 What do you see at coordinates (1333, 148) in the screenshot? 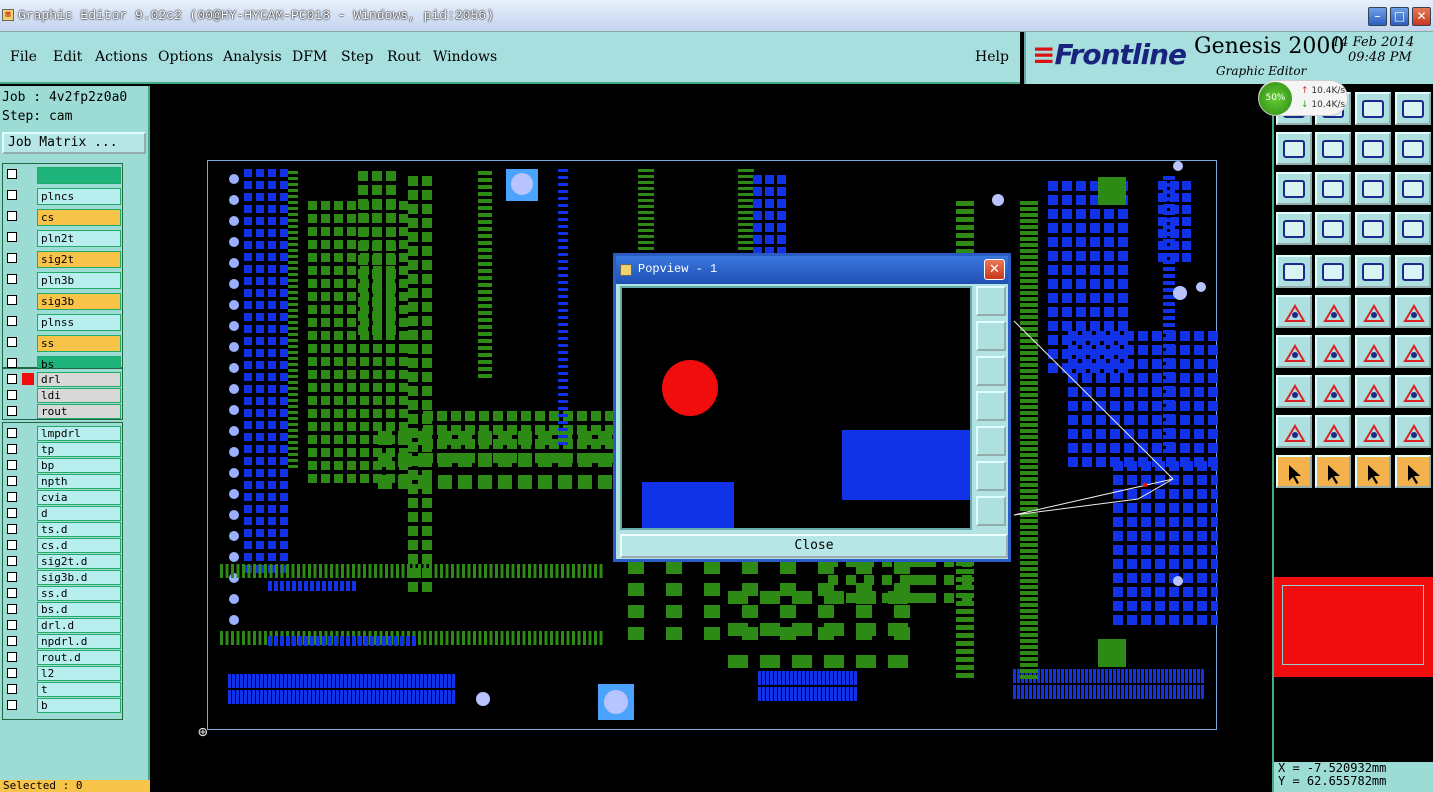
I see `select-right-tool-button` at bounding box center [1333, 148].